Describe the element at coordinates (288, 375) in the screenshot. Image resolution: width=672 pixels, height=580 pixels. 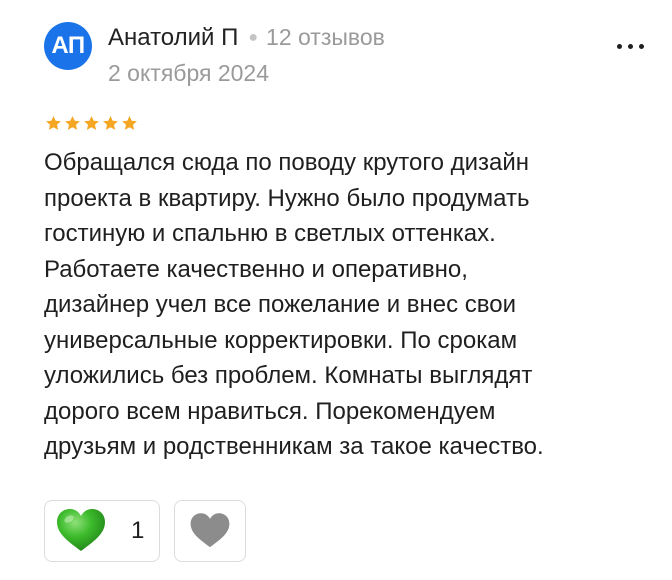
I see `review-text-line: уложились без проблем. Комнаты выглядят` at that location.